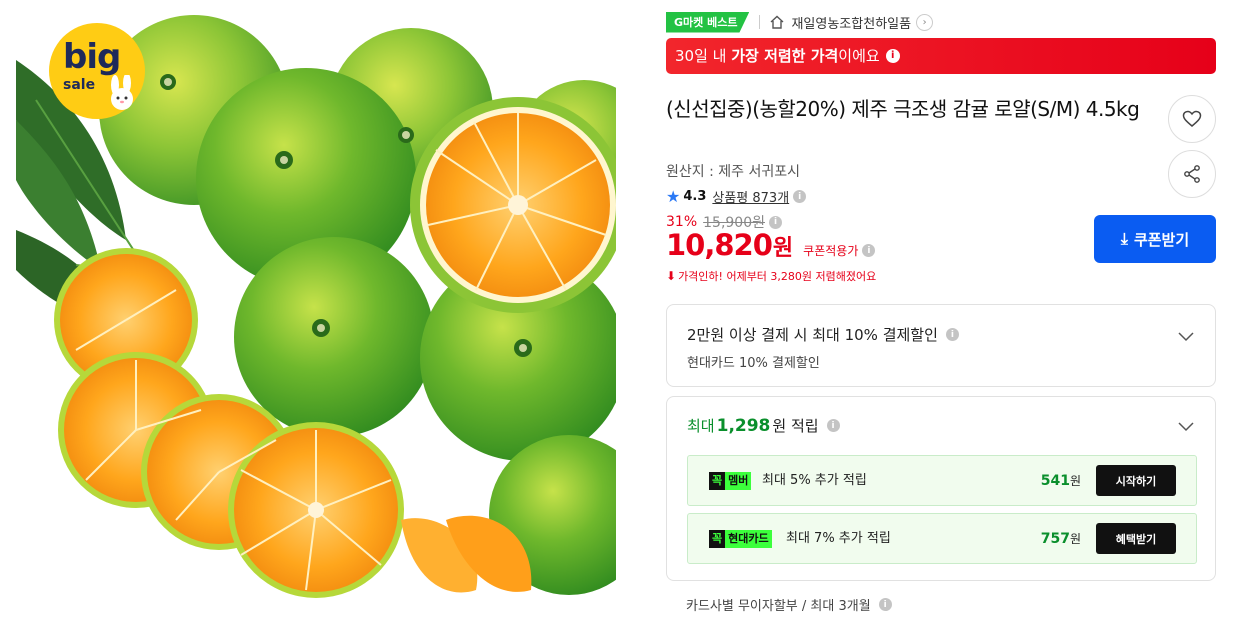 The height and width of the screenshot is (623, 1255). What do you see at coordinates (750, 196) in the screenshot?
I see `reviews-link: 상품평 873개` at bounding box center [750, 196].